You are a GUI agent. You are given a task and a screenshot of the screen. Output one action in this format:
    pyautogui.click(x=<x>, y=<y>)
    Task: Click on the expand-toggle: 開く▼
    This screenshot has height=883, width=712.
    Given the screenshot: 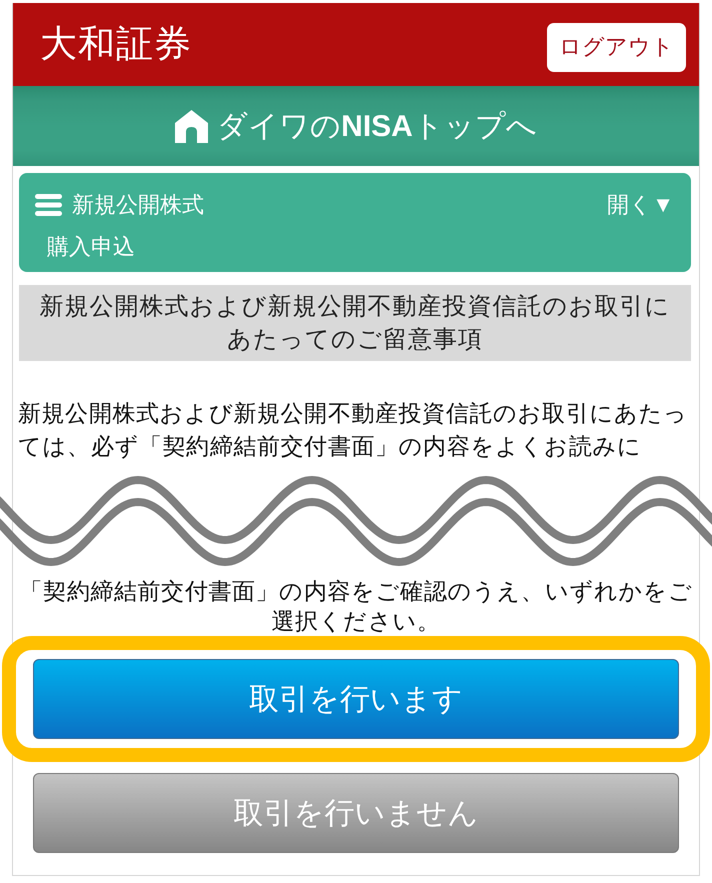 What is the action you would take?
    pyautogui.click(x=640, y=205)
    